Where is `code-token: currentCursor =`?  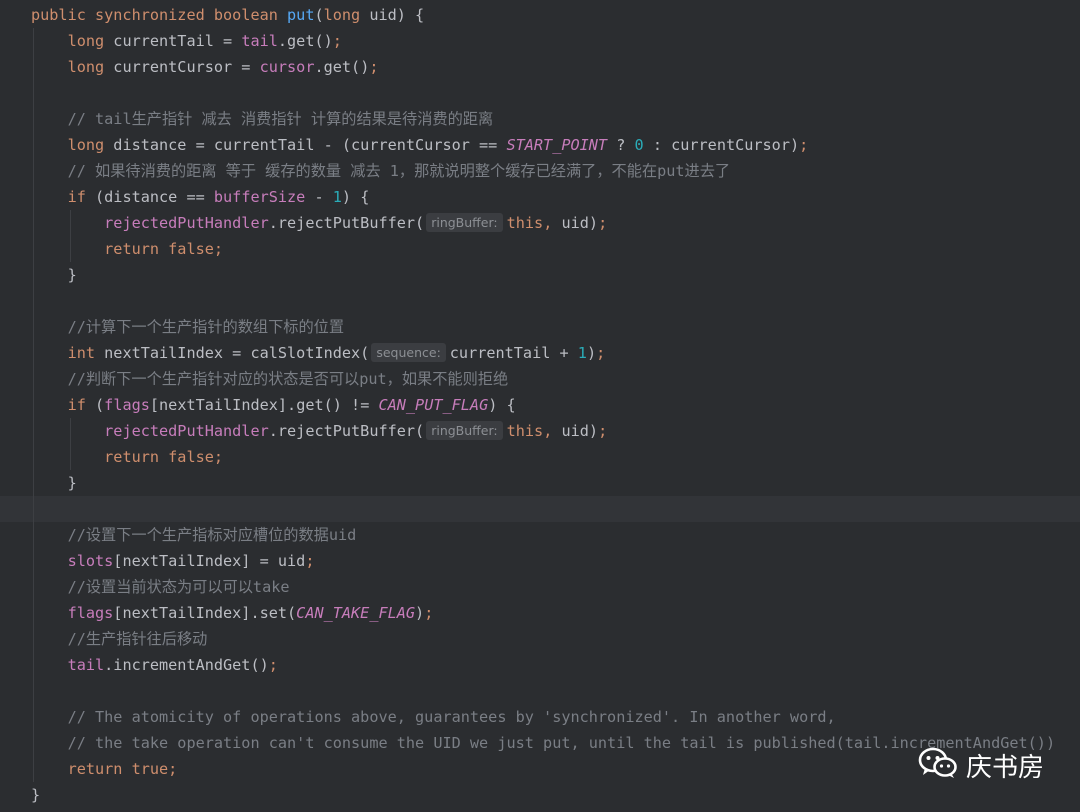
code-token: currentCursor = is located at coordinates (186, 67).